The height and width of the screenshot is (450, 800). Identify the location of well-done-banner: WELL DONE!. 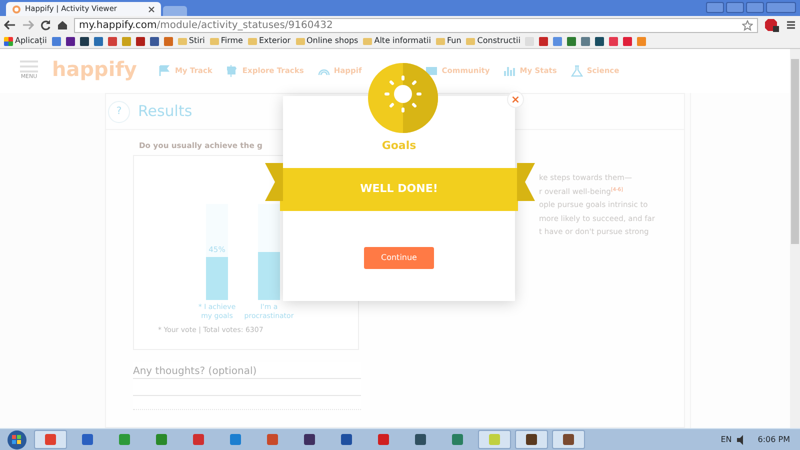
(399, 189).